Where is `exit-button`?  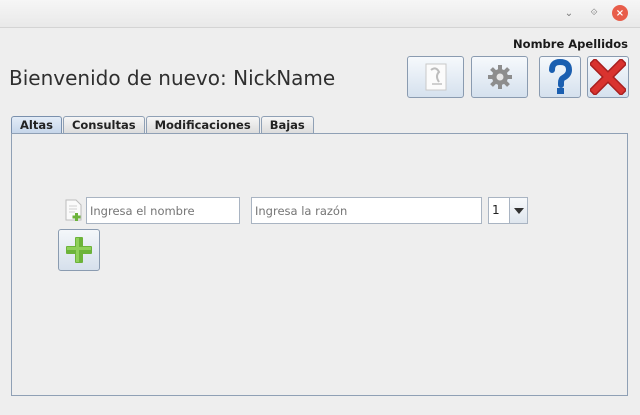
exit-button is located at coordinates (608, 77).